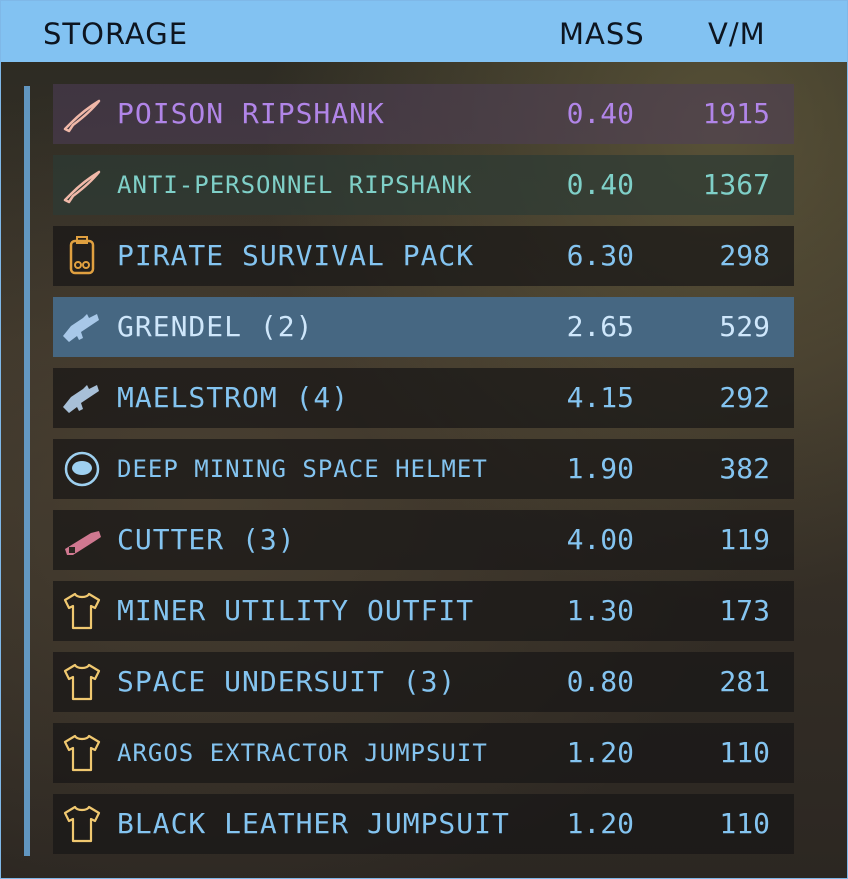  What do you see at coordinates (313, 823) in the screenshot?
I see `item-name: BLACK LEATHER JUMPSUIT` at bounding box center [313, 823].